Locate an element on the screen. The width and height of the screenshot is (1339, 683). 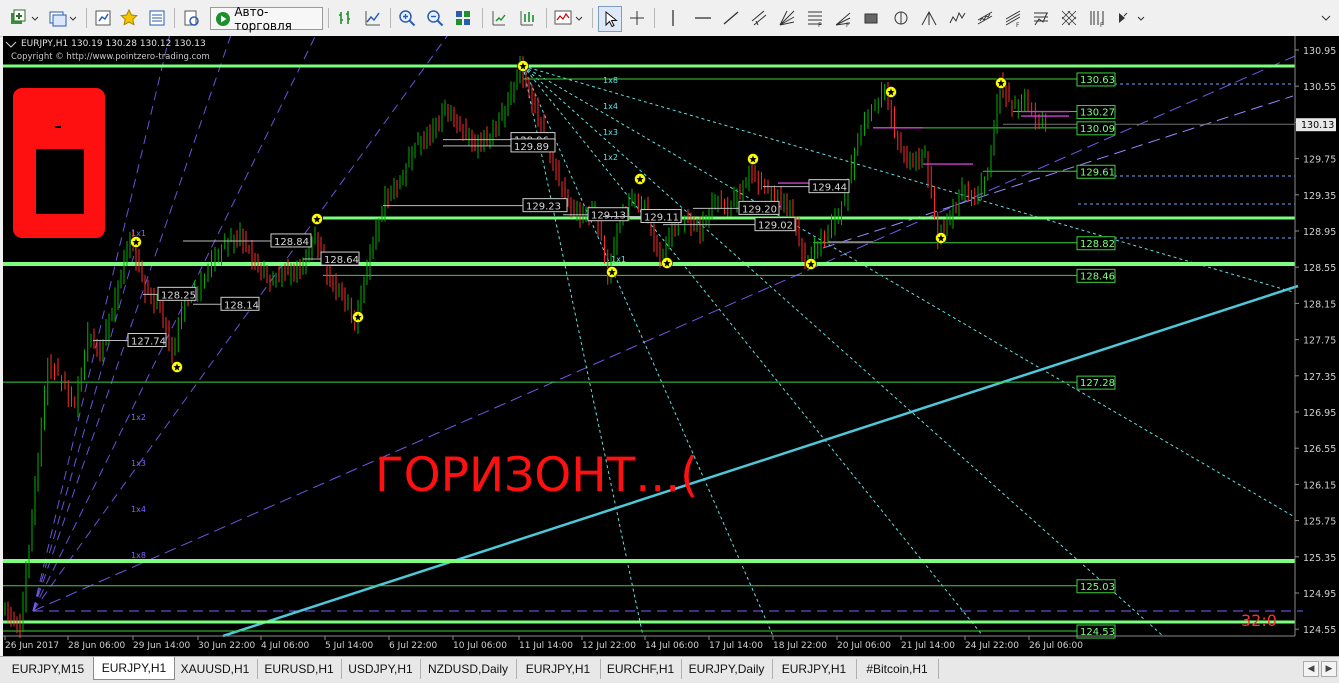
time-tick-label: 11 Jul 14:00 is located at coordinates (546, 646).